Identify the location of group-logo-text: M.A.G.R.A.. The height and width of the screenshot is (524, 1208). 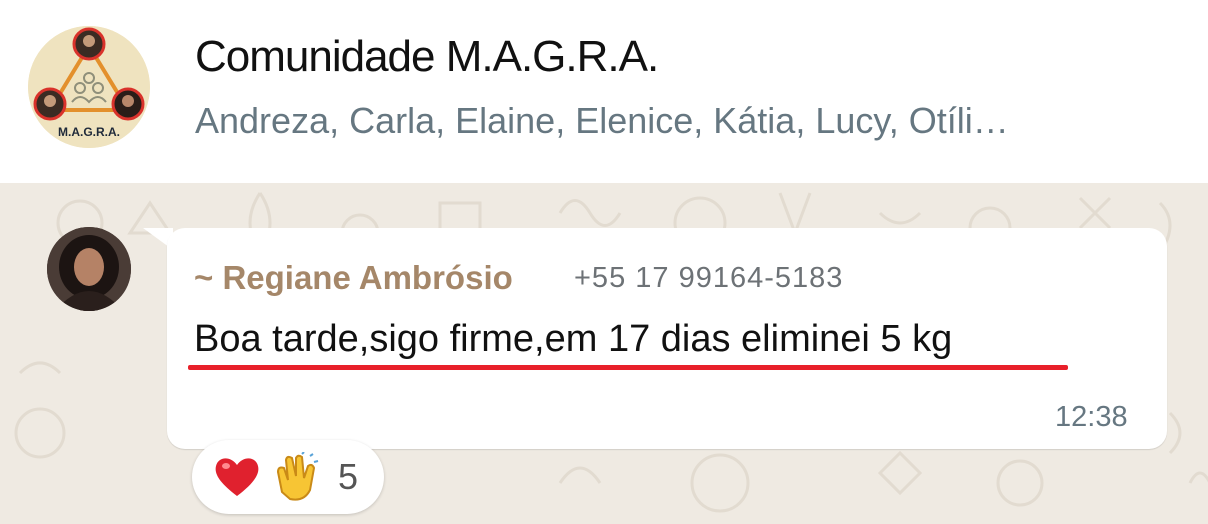
(89, 132).